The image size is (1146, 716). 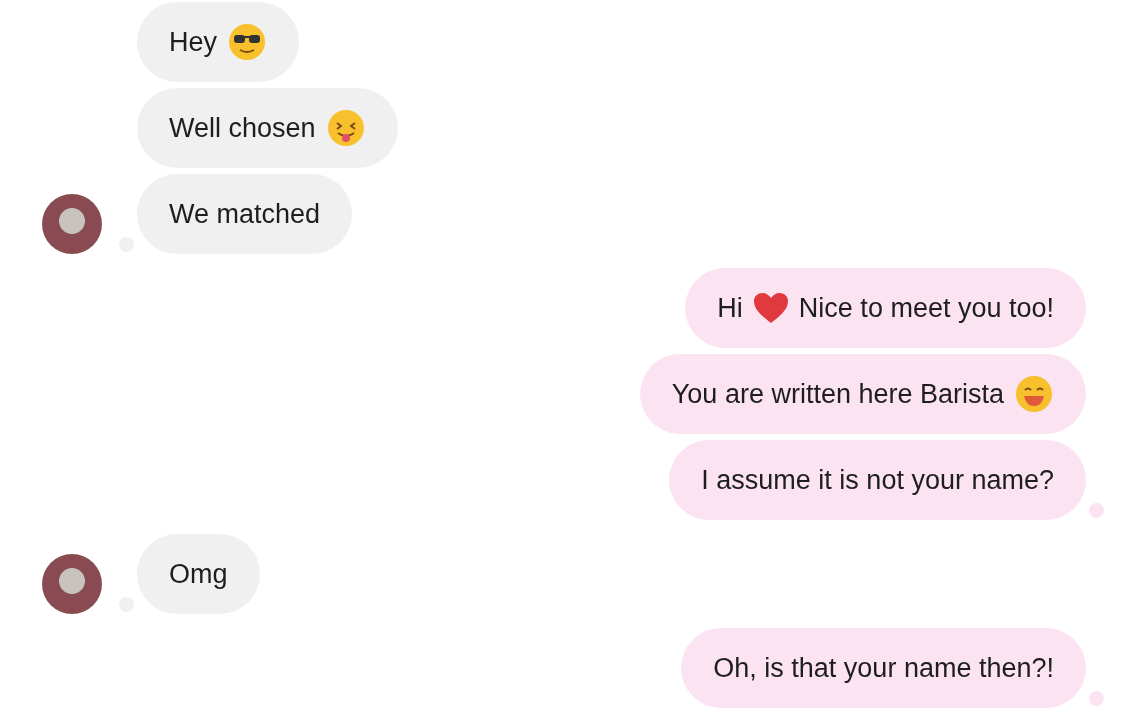 What do you see at coordinates (883, 668) in the screenshot?
I see `message-text: Oh, is that your name then?!` at bounding box center [883, 668].